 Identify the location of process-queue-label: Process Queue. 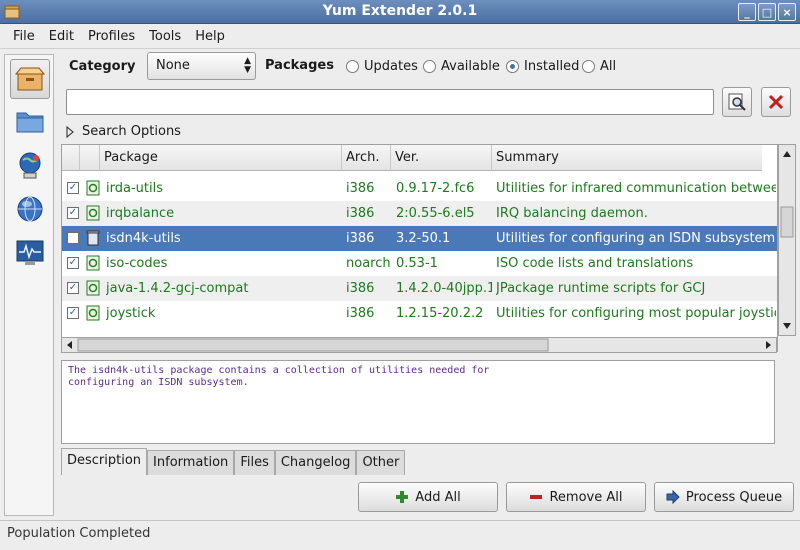
(734, 497).